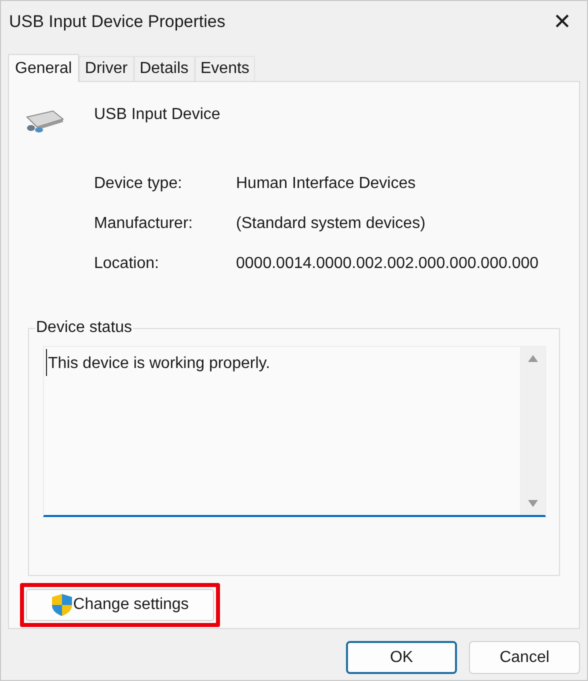 This screenshot has height=681, width=588. Describe the element at coordinates (331, 224) in the screenshot. I see `property-value: (Standard system devices)` at that location.